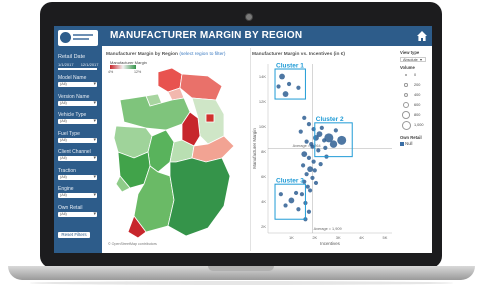  Describe the element at coordinates (67, 170) in the screenshot. I see `filter-label: Traction` at that location.